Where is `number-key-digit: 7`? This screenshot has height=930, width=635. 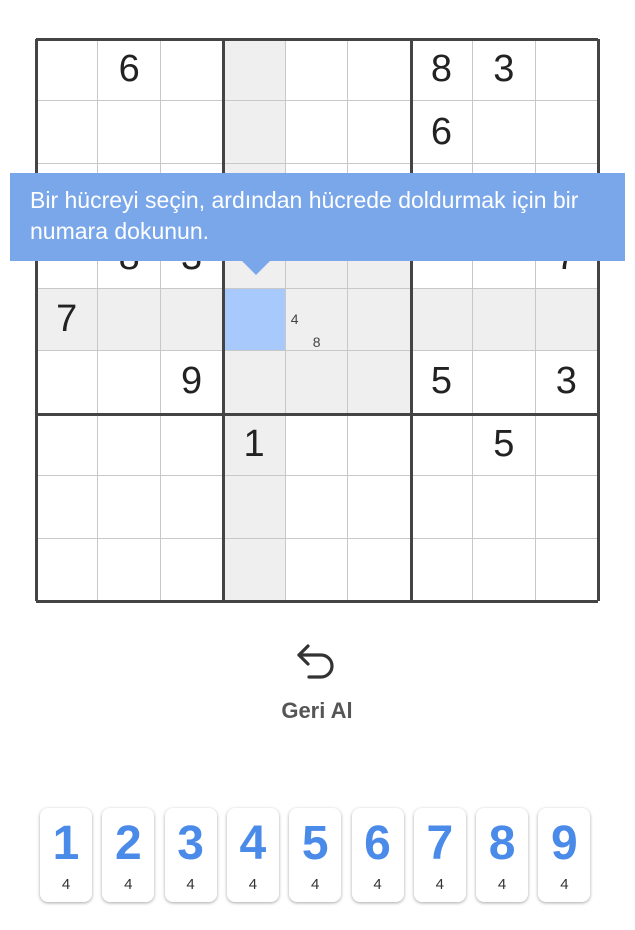 number-key-digit: 7 is located at coordinates (440, 843).